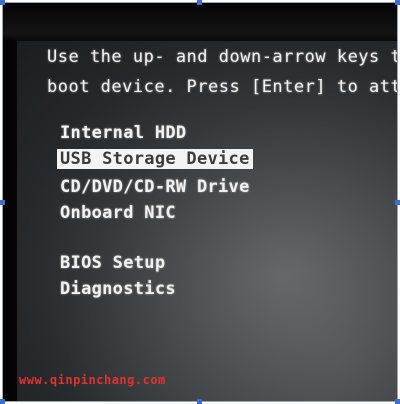 This screenshot has height=404, width=400. What do you see at coordinates (10, 202) in the screenshot?
I see `monitor-bezel-left` at bounding box center [10, 202].